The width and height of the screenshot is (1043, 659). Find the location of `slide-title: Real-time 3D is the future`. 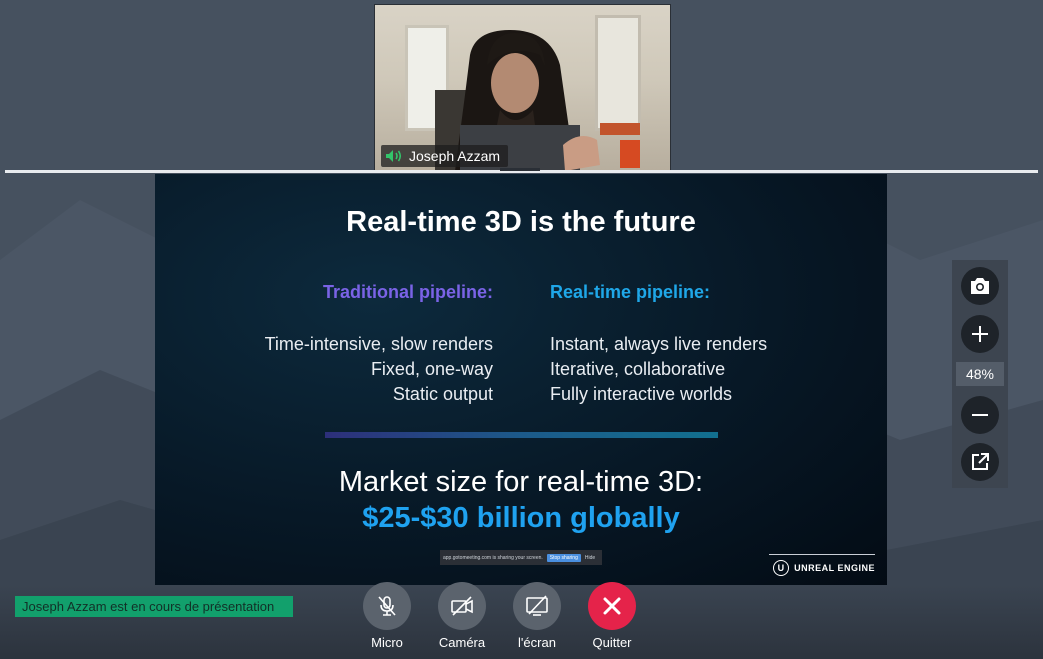

slide-title: Real-time 3D is the future is located at coordinates (521, 222).